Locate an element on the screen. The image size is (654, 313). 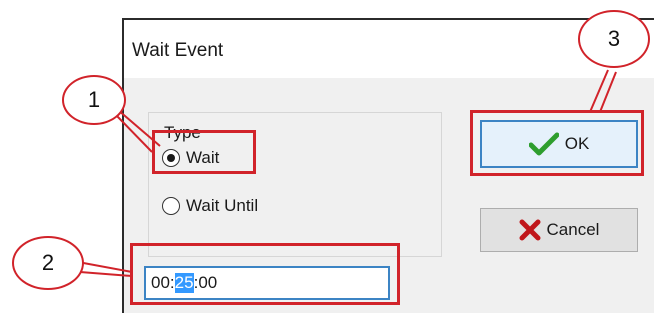
time-seconds: 00 is located at coordinates (208, 282).